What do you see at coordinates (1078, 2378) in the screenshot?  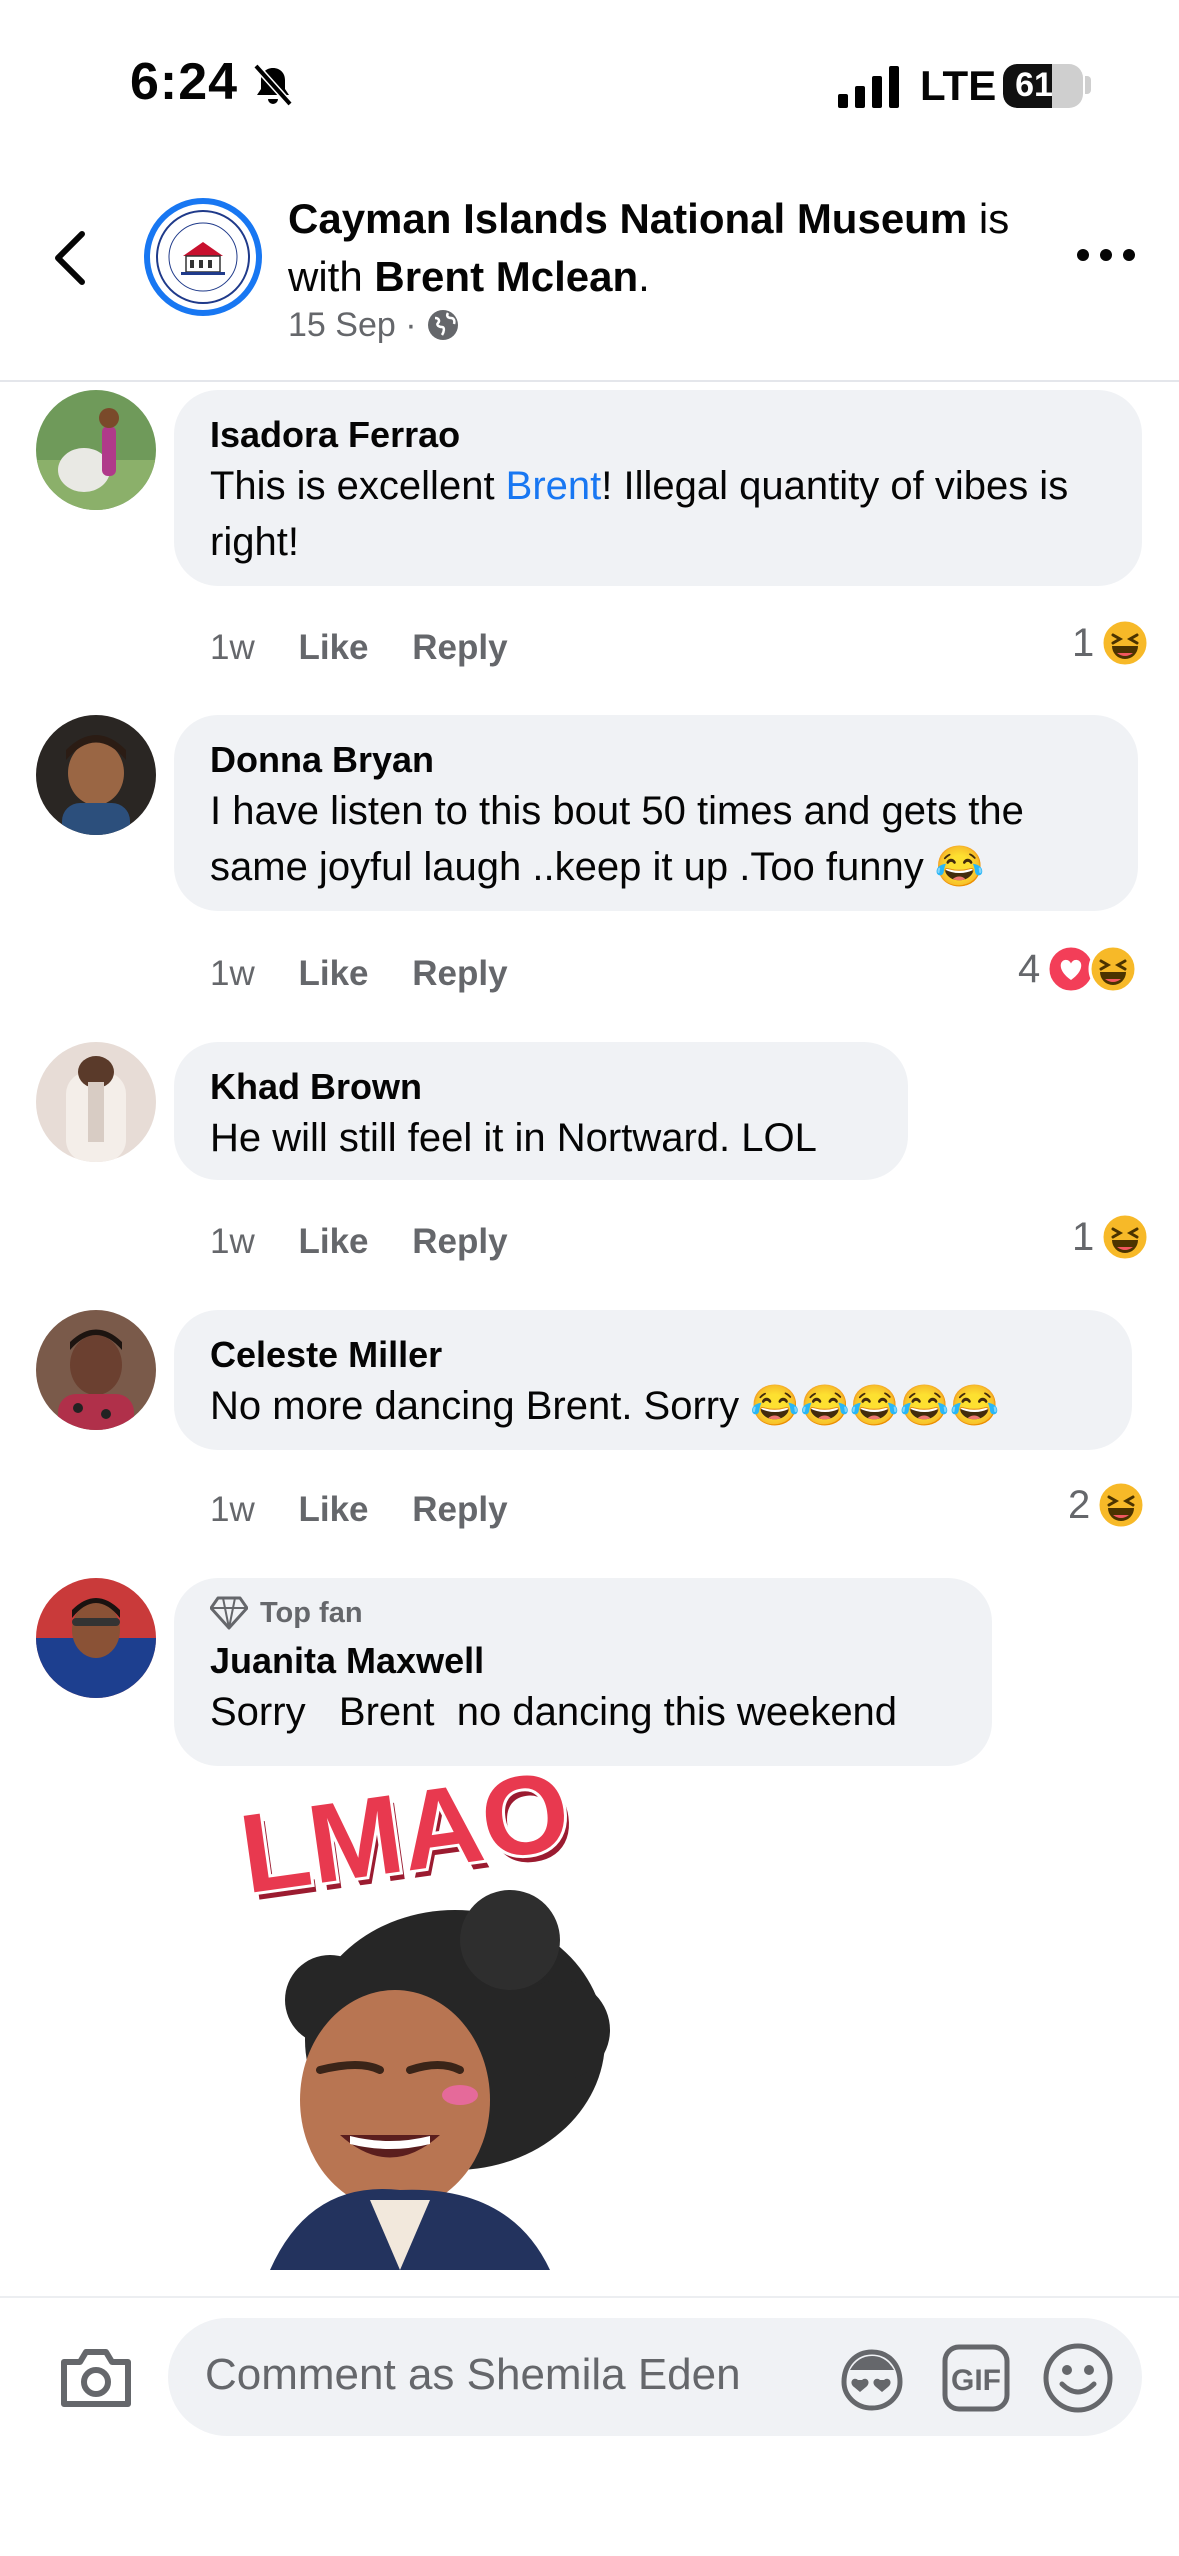 I see `emoji-icon` at bounding box center [1078, 2378].